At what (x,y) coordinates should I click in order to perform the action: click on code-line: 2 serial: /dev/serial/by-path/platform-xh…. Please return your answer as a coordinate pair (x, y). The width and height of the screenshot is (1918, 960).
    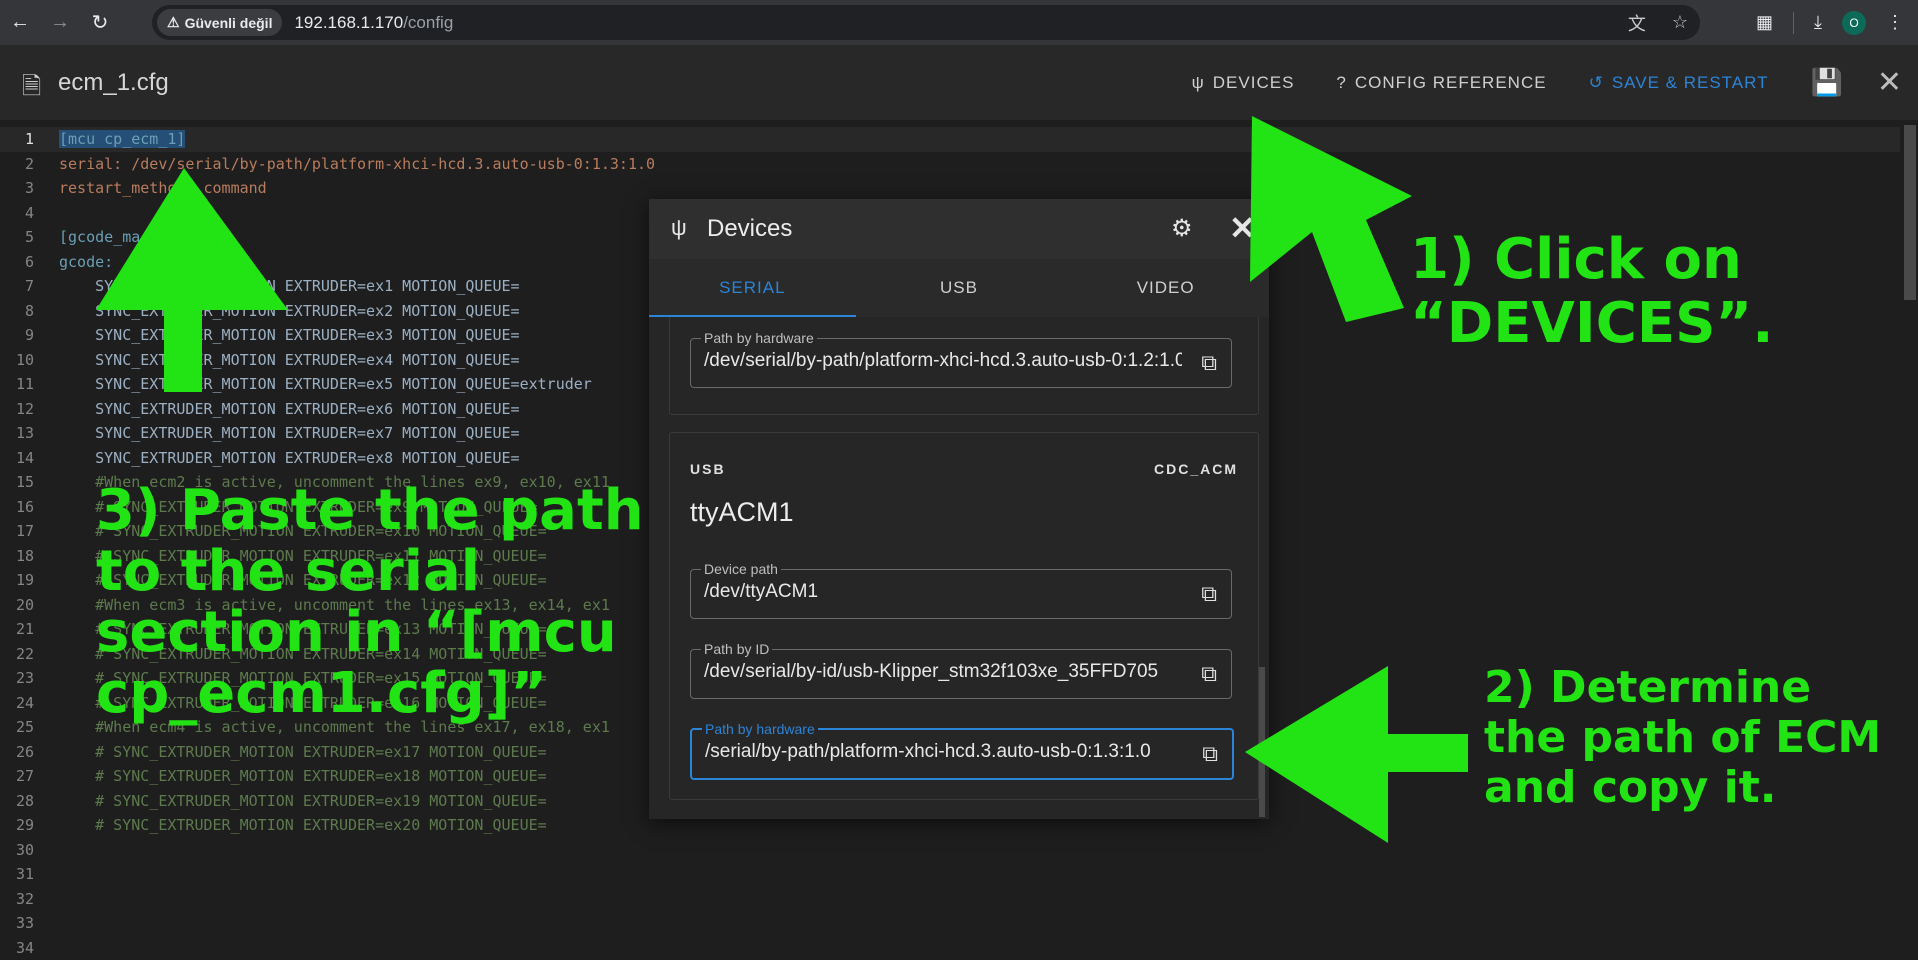
    Looking at the image, I should click on (950, 164).